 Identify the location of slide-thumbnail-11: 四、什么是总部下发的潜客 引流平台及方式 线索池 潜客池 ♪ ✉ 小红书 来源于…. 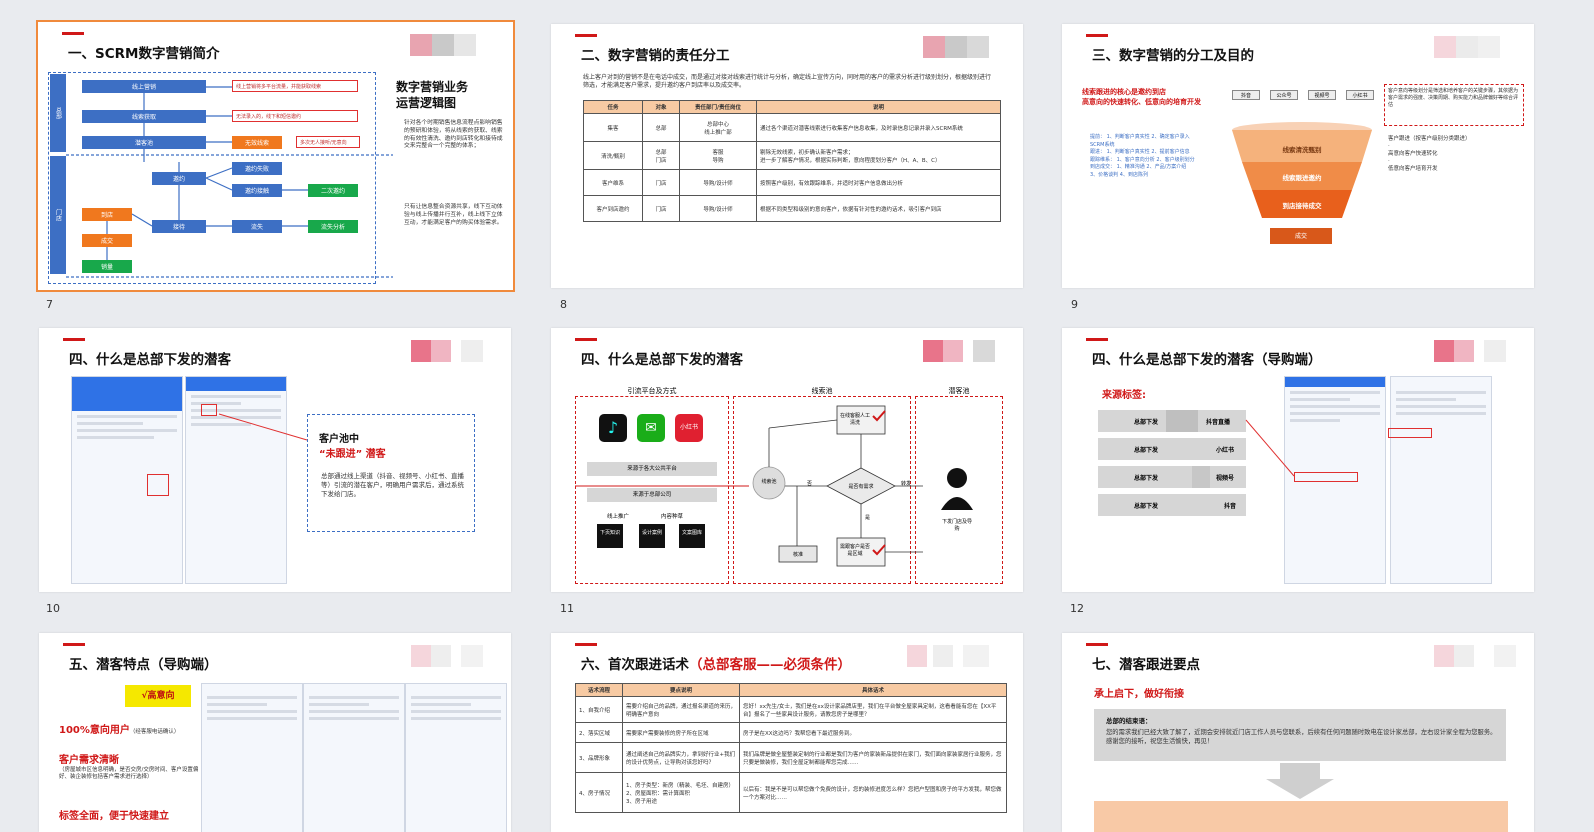
(787, 460).